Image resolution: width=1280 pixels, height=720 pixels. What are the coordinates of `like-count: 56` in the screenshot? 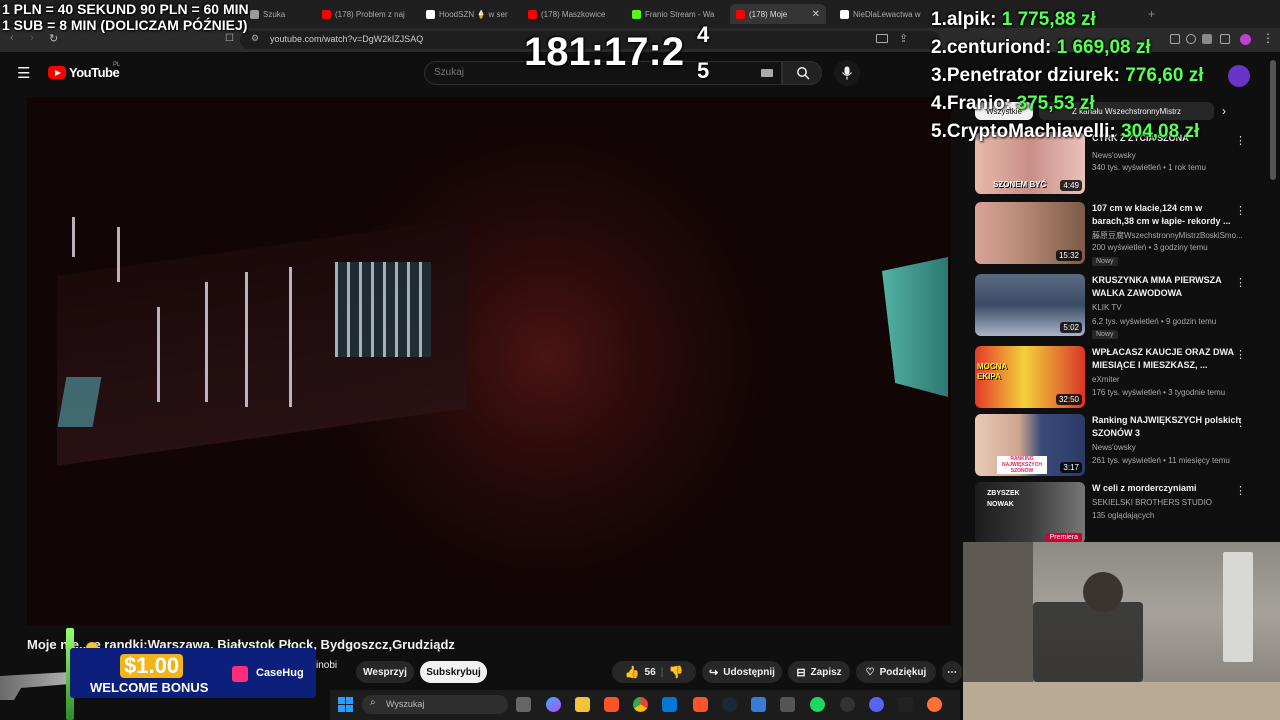 It's located at (650, 672).